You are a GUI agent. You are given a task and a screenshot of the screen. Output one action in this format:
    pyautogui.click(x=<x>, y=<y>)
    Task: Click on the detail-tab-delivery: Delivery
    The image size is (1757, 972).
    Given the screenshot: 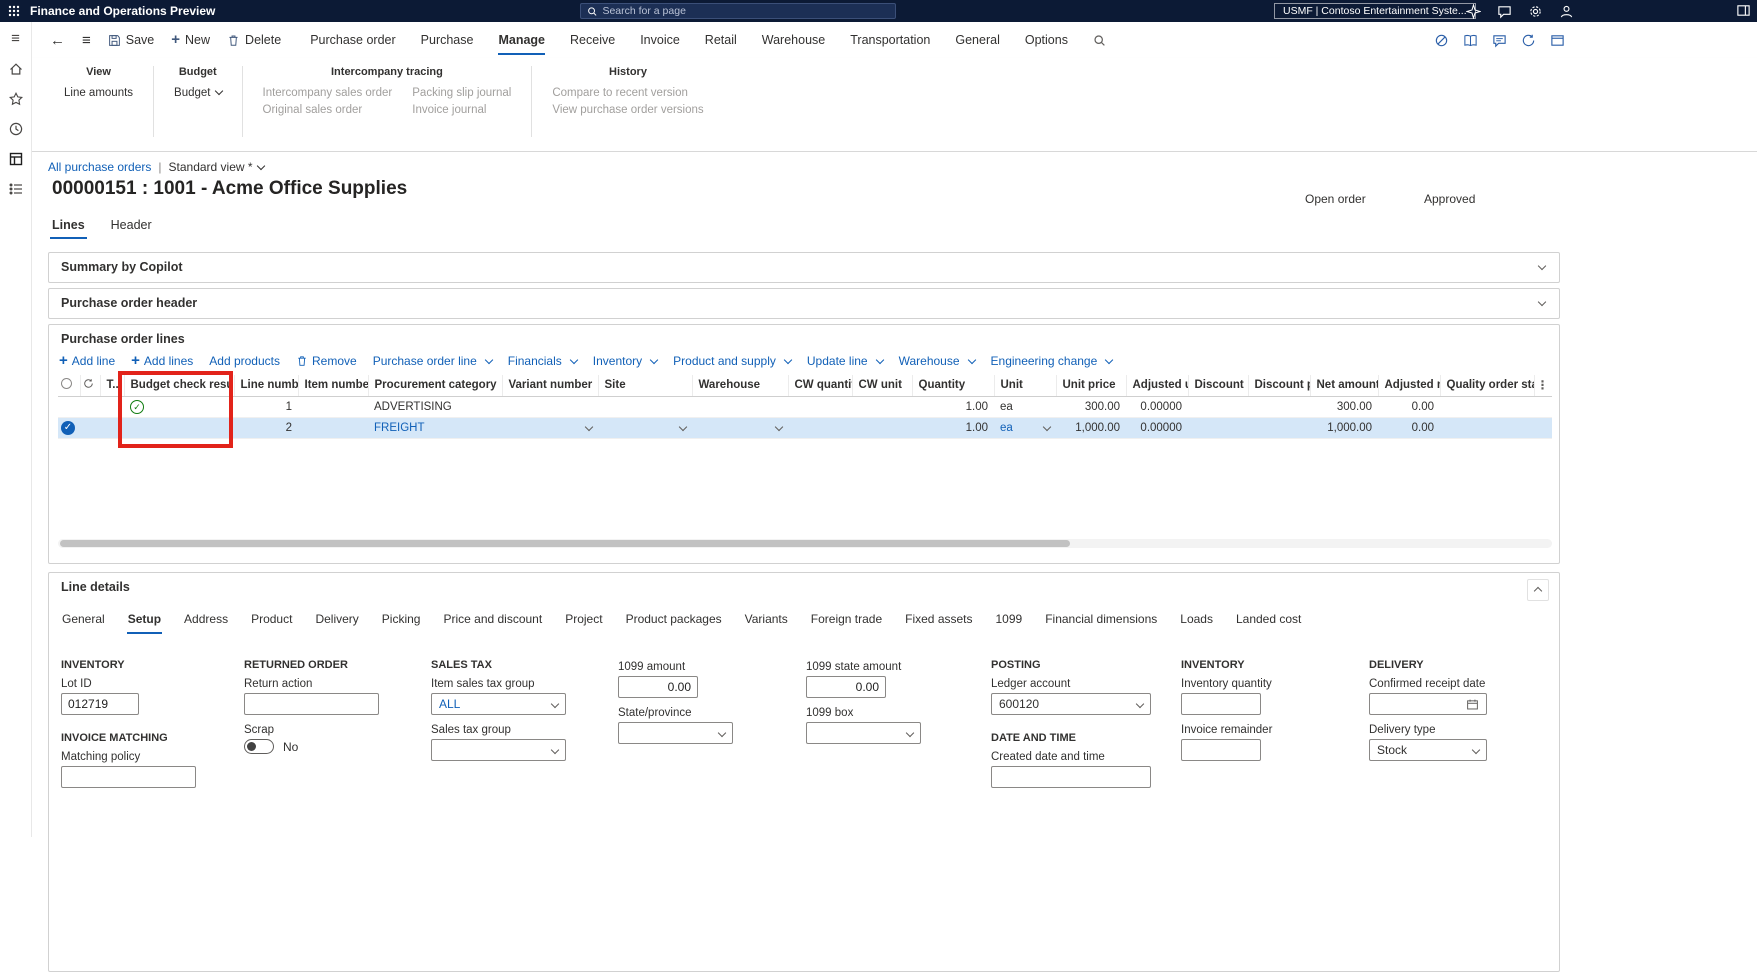 What is the action you would take?
    pyautogui.click(x=336, y=620)
    